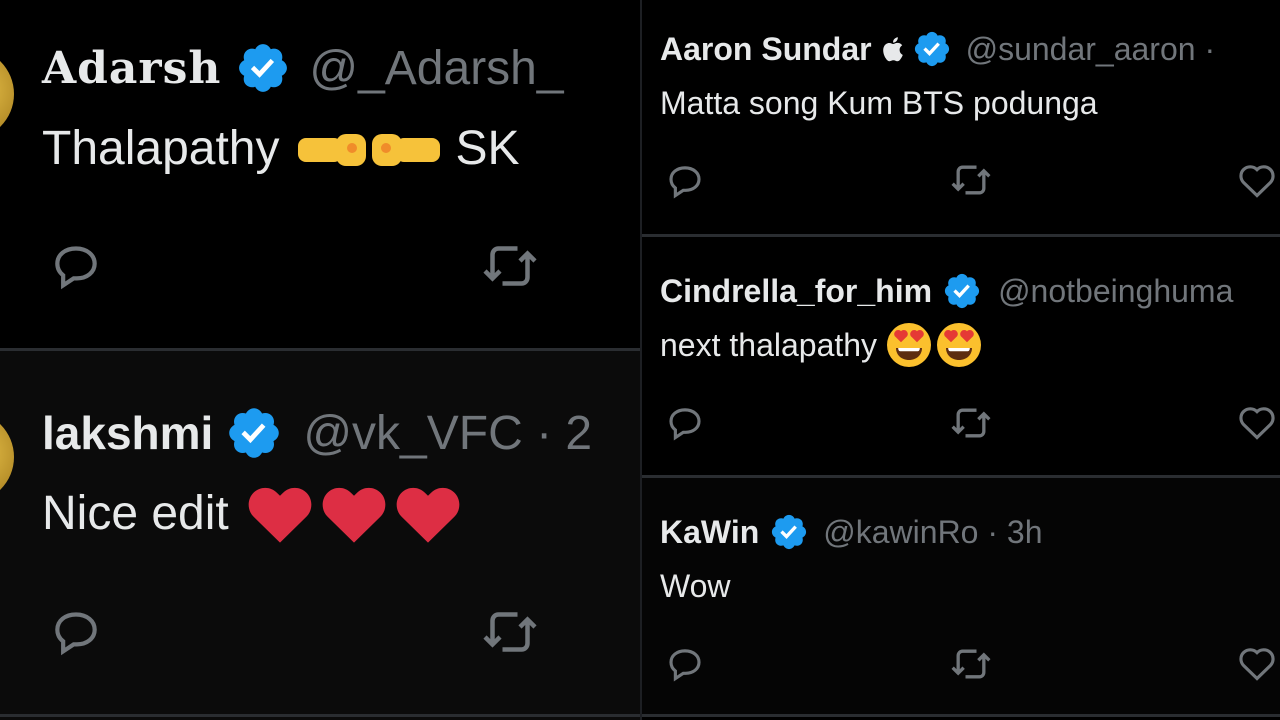 The height and width of the screenshot is (720, 1280). I want to click on tweet-text: Thalapathy SK, so click(281, 148).